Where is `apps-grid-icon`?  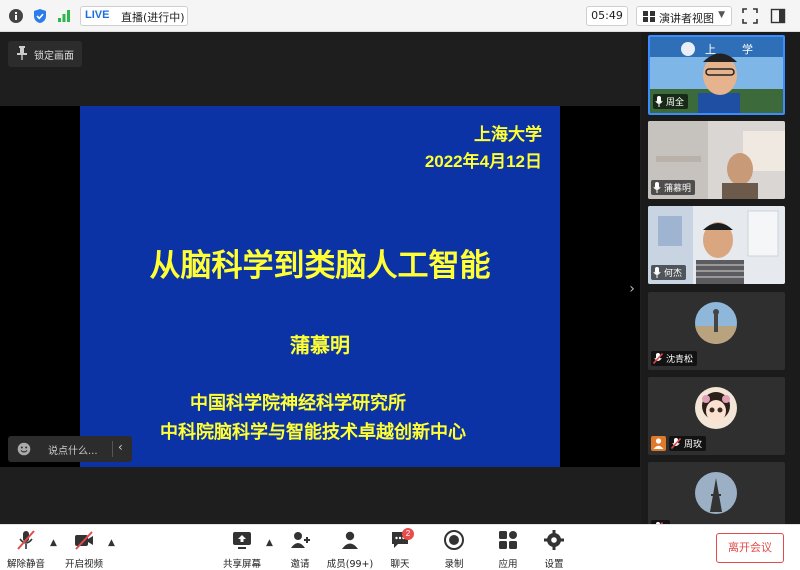 apps-grid-icon is located at coordinates (508, 540).